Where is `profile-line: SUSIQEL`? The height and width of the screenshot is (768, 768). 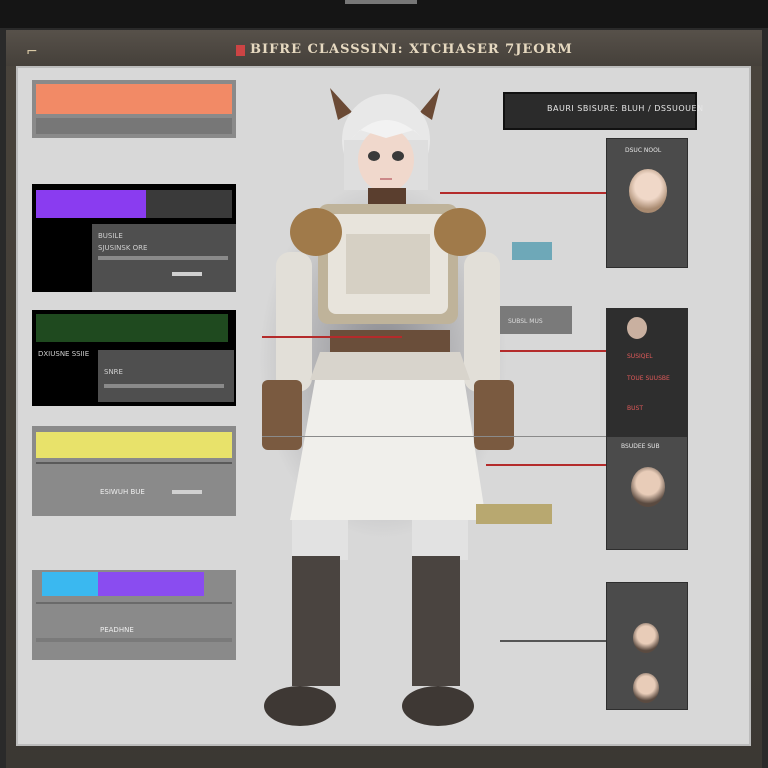 profile-line: SUSIQEL is located at coordinates (640, 356).